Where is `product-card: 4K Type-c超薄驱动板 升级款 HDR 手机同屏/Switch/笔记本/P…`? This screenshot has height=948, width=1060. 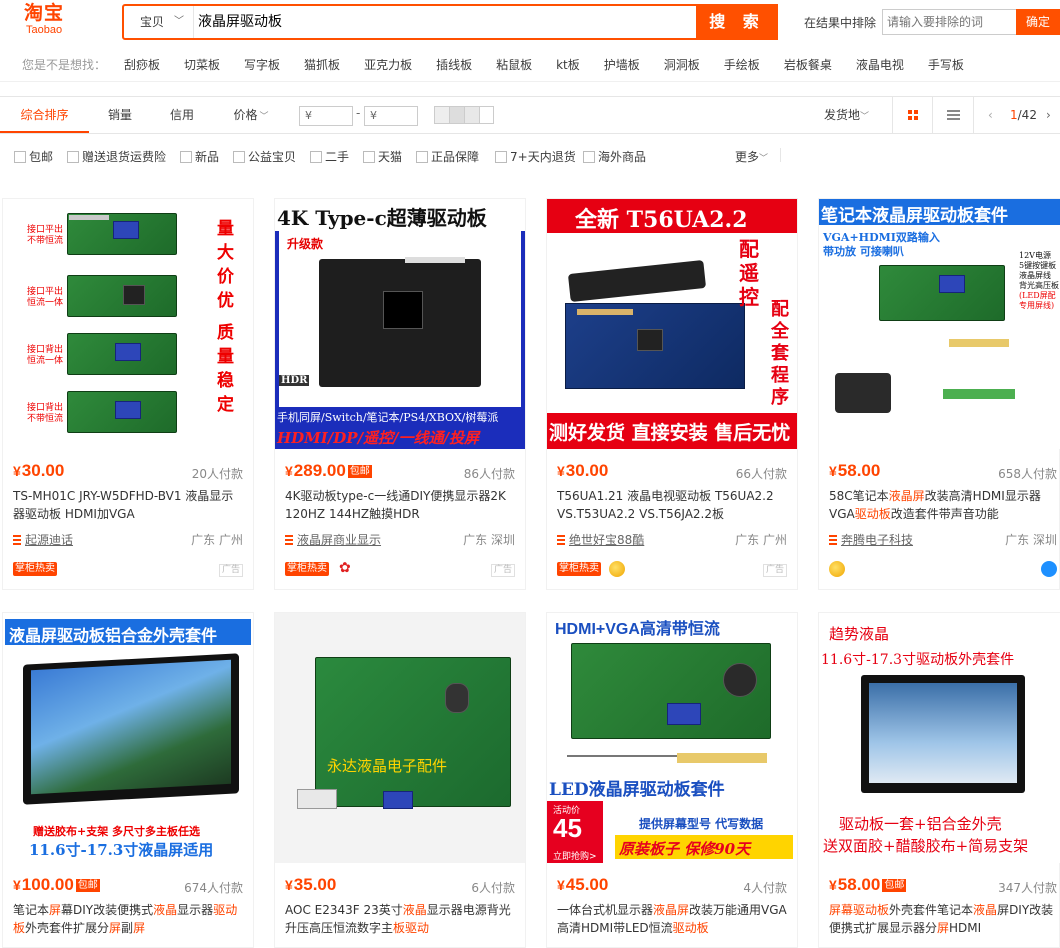
product-card: 4K Type-c超薄驱动板 升级款 HDR 手机同屏/Switch/笔记本/P… is located at coordinates (400, 394).